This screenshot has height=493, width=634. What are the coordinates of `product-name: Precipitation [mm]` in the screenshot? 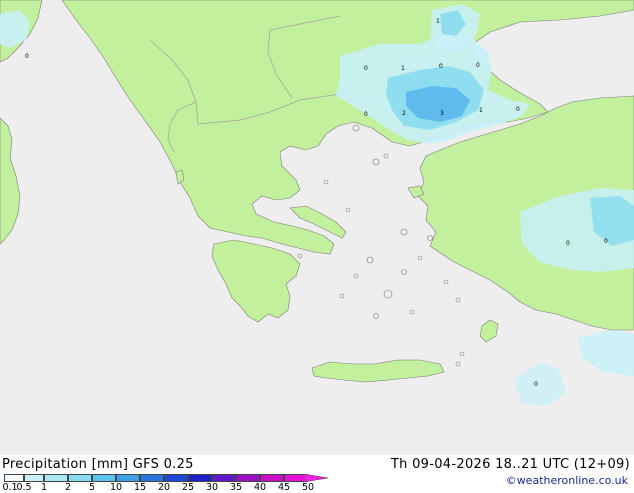 It's located at (65, 464).